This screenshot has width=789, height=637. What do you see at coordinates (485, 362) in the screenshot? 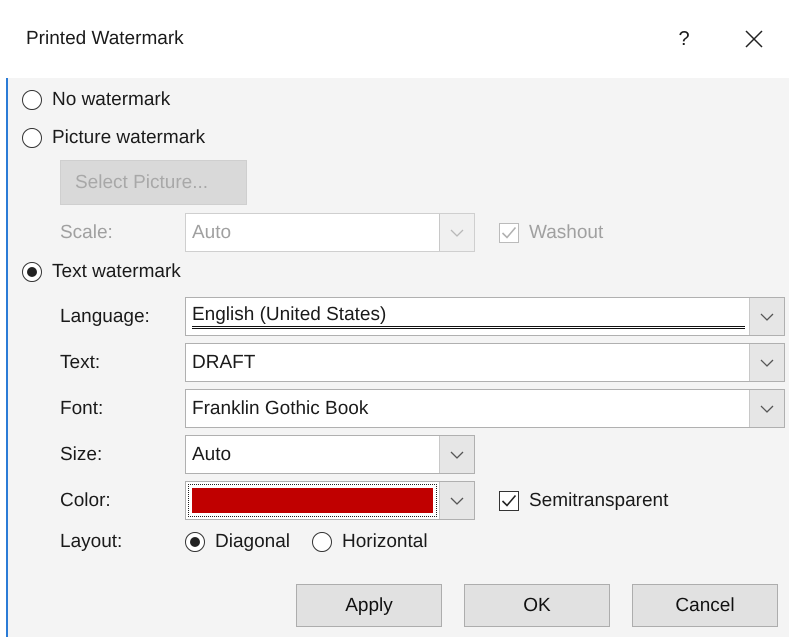
I see `text-dropdown: DRAFT` at bounding box center [485, 362].